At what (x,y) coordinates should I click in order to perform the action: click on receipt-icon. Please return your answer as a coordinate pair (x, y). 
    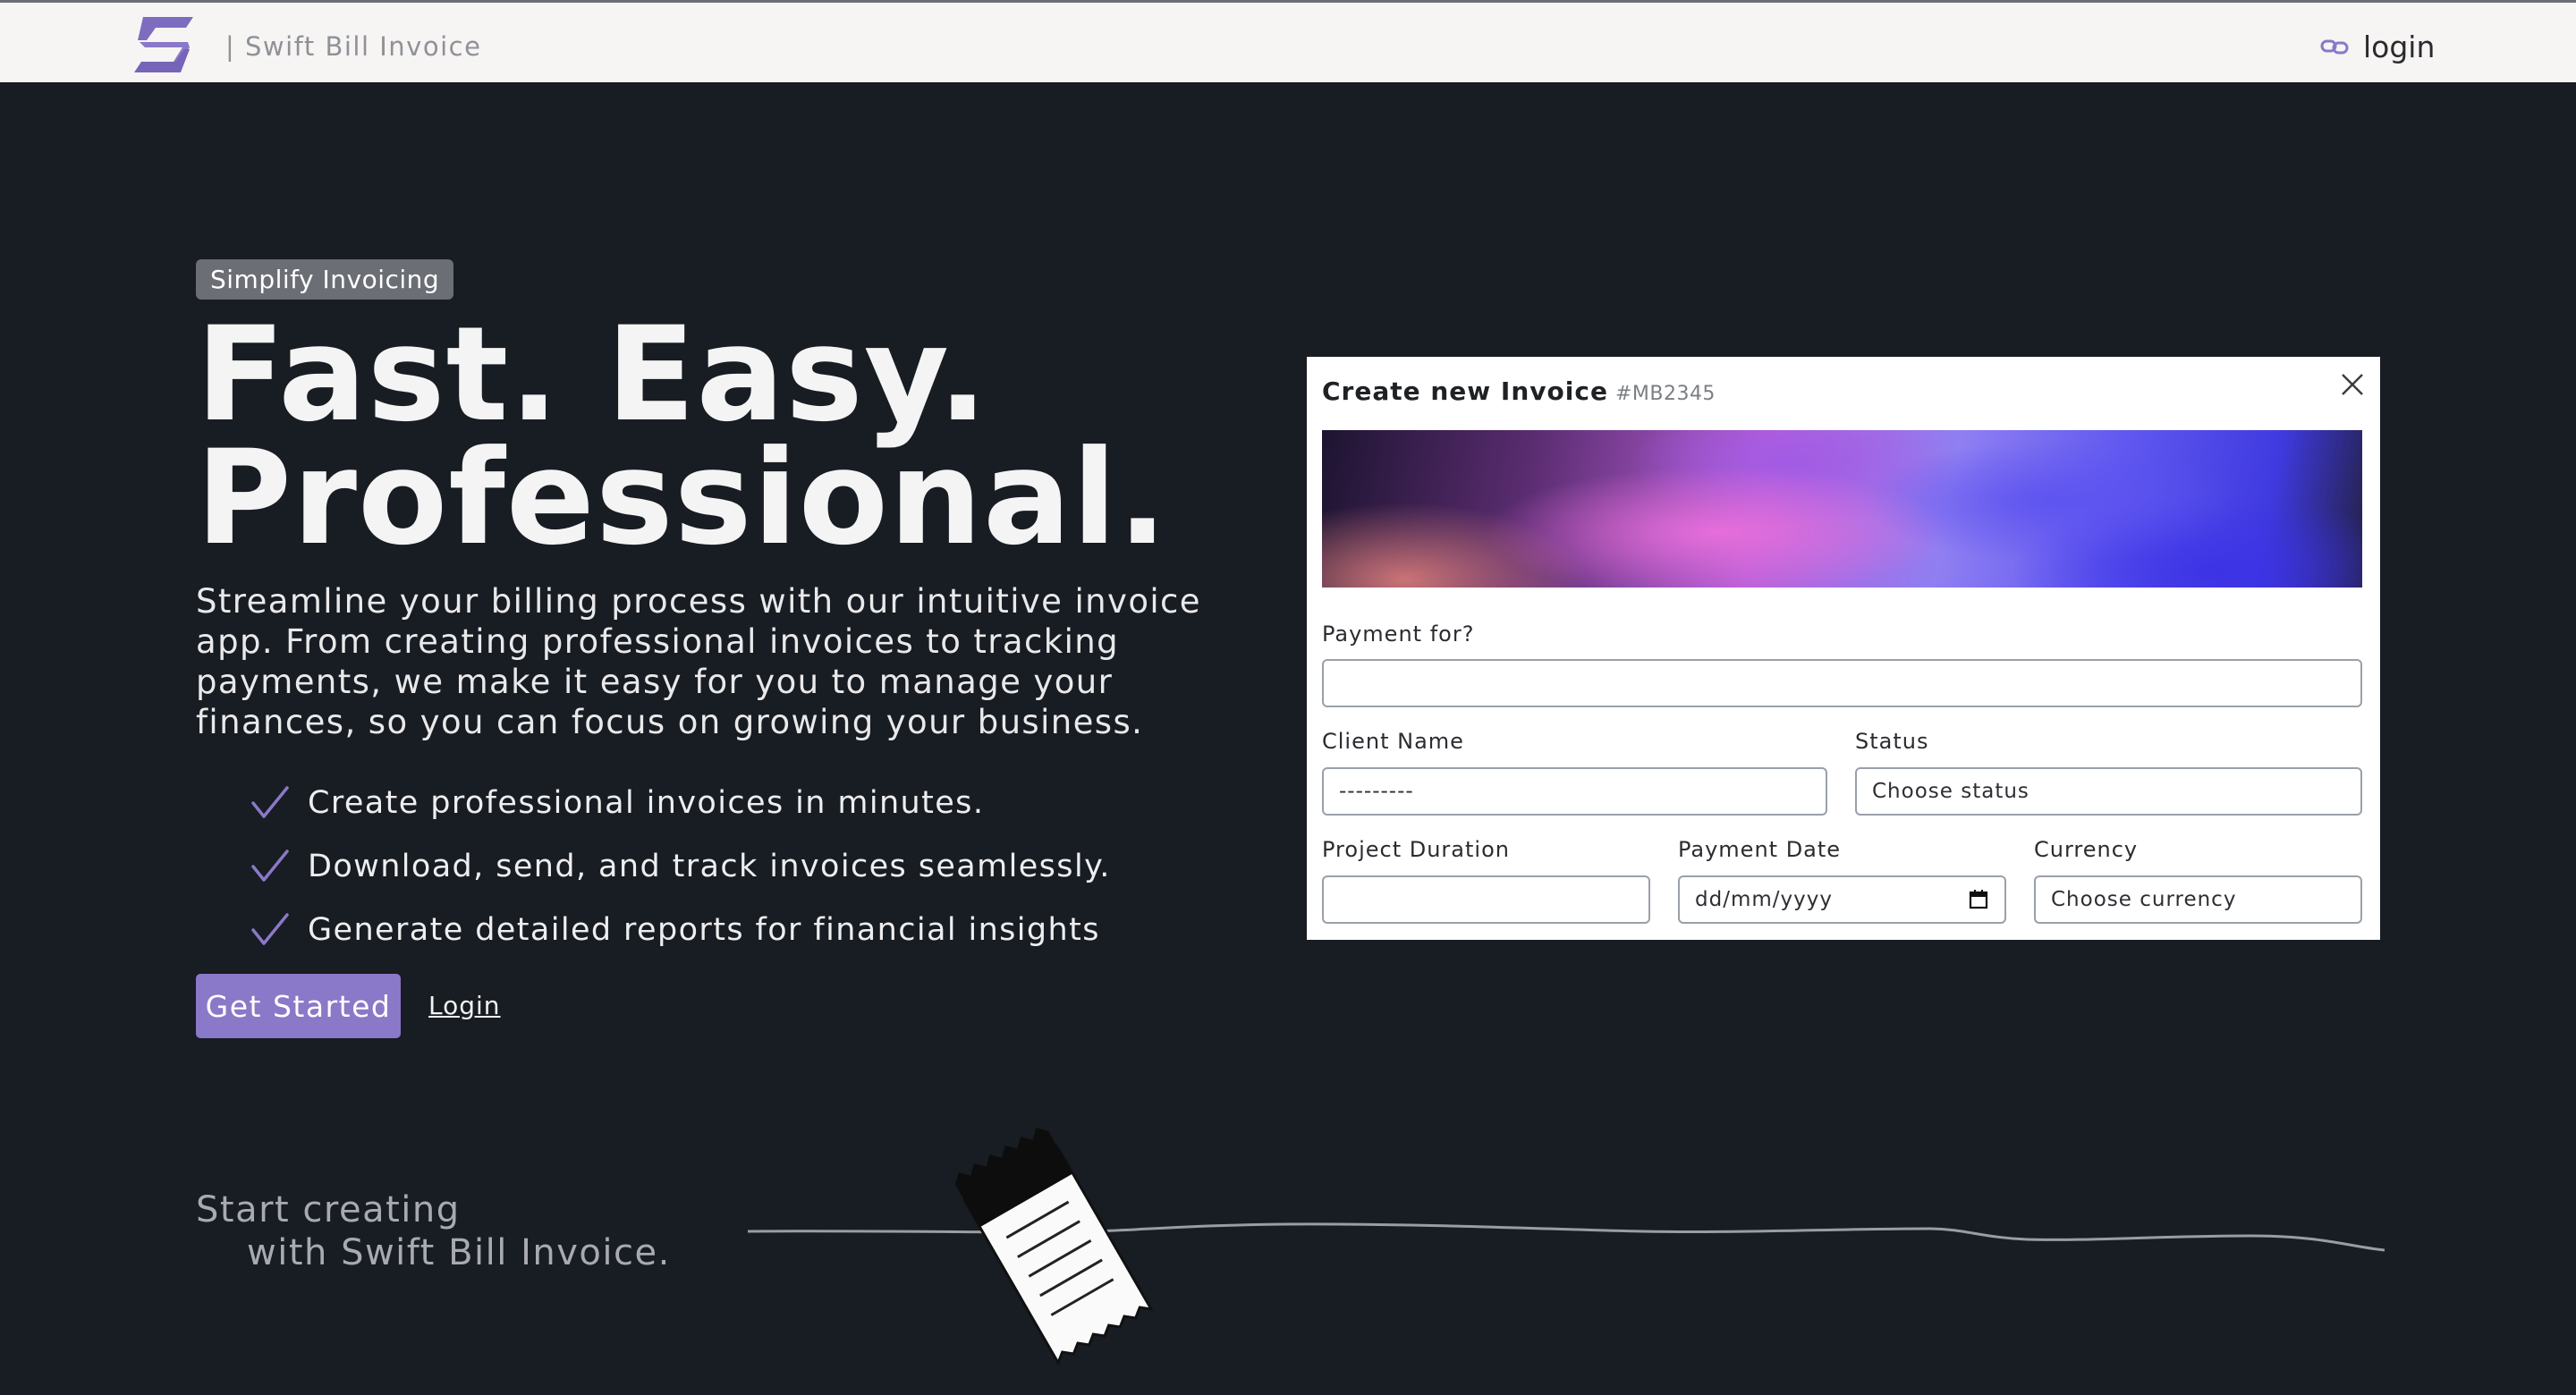
    Looking at the image, I should click on (1054, 1247).